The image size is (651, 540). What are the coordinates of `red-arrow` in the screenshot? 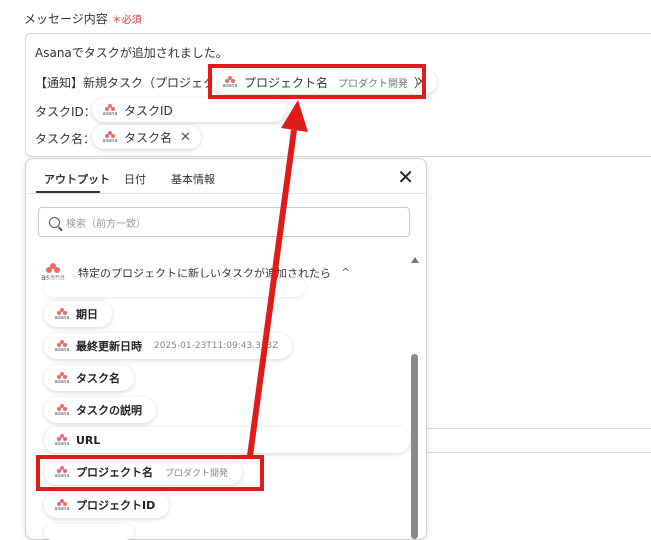 It's located at (277, 278).